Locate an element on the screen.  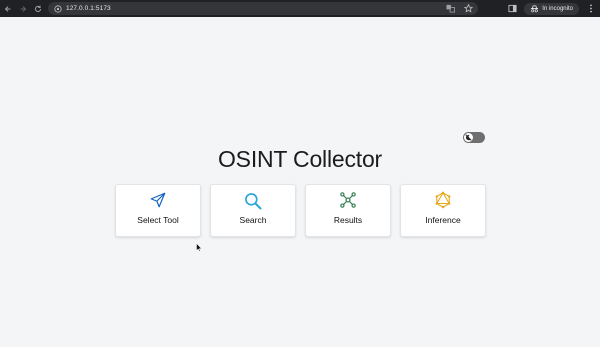
mouse-cursor-icon is located at coordinates (199, 247).